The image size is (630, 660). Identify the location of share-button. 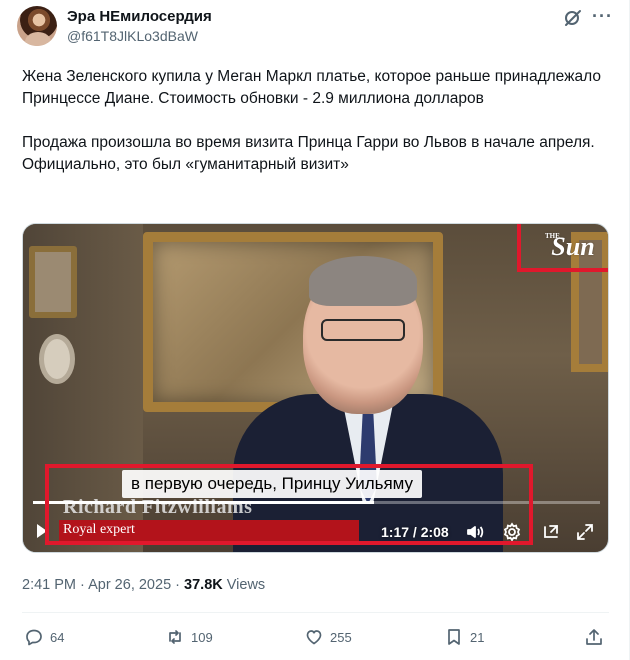
(594, 637).